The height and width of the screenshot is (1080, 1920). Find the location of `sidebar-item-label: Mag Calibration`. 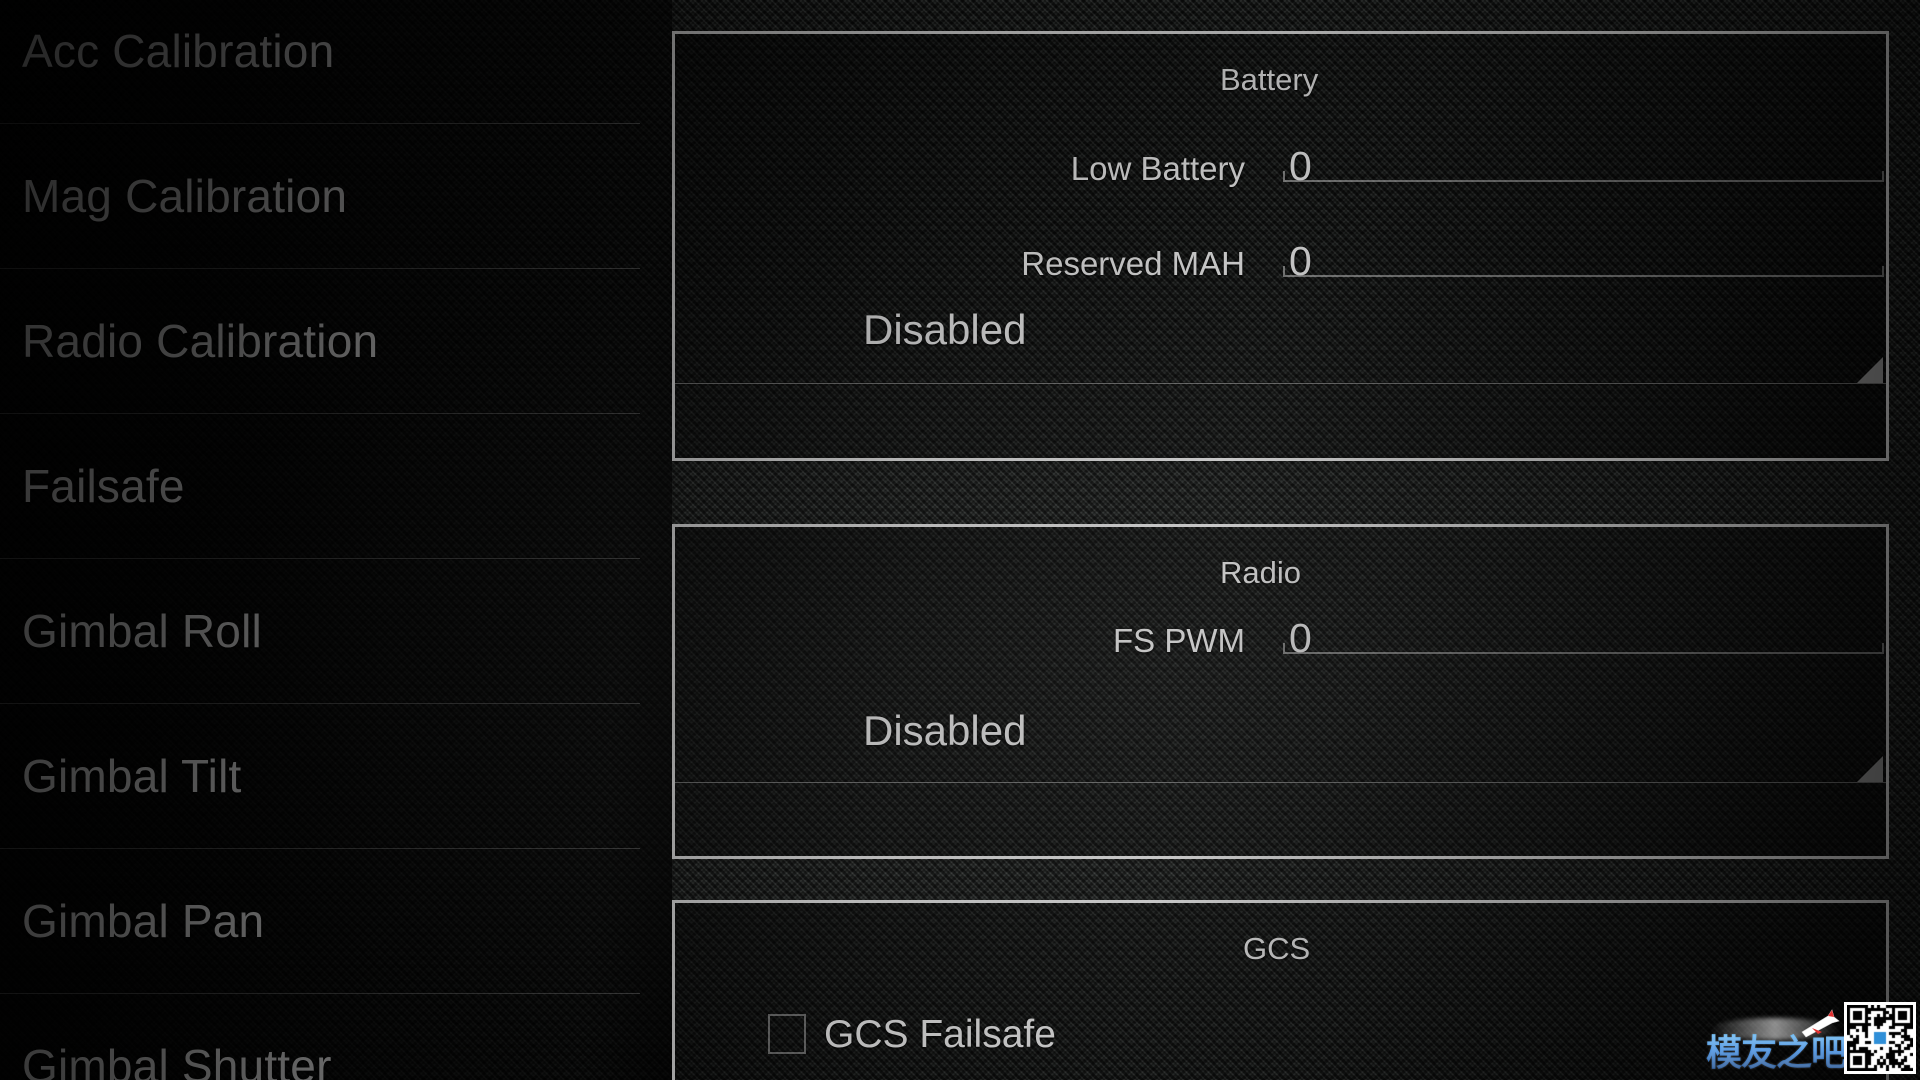

sidebar-item-label: Mag Calibration is located at coordinates (185, 195).